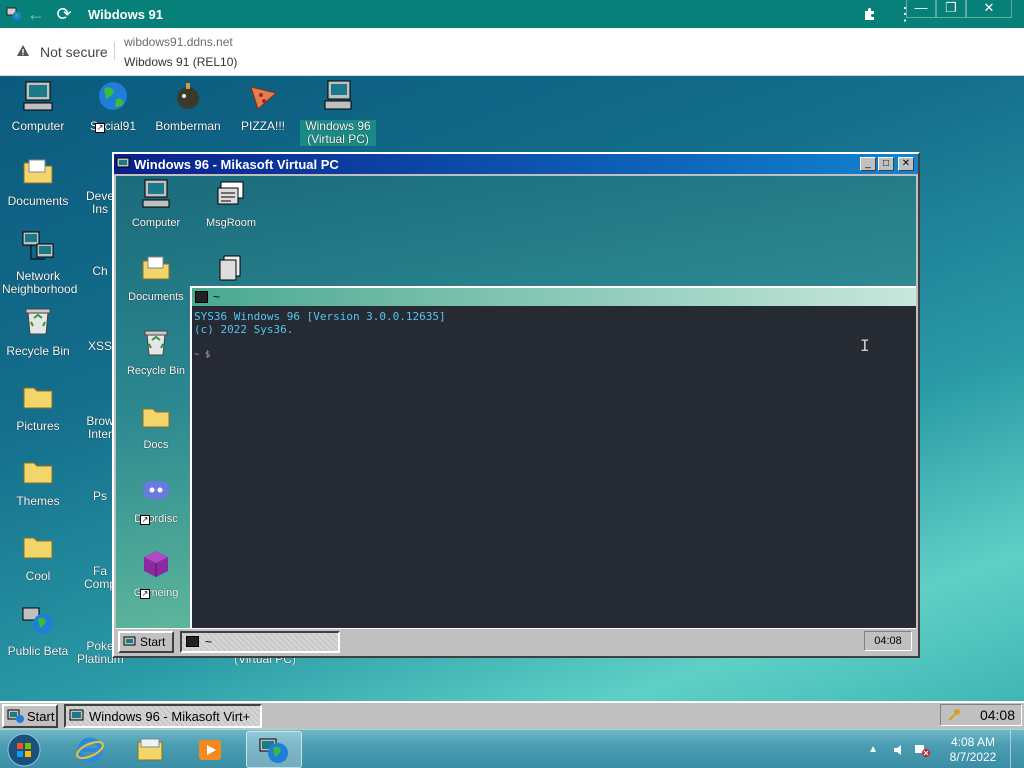 This screenshot has width=1024, height=768. I want to click on key-icon, so click(954, 715).